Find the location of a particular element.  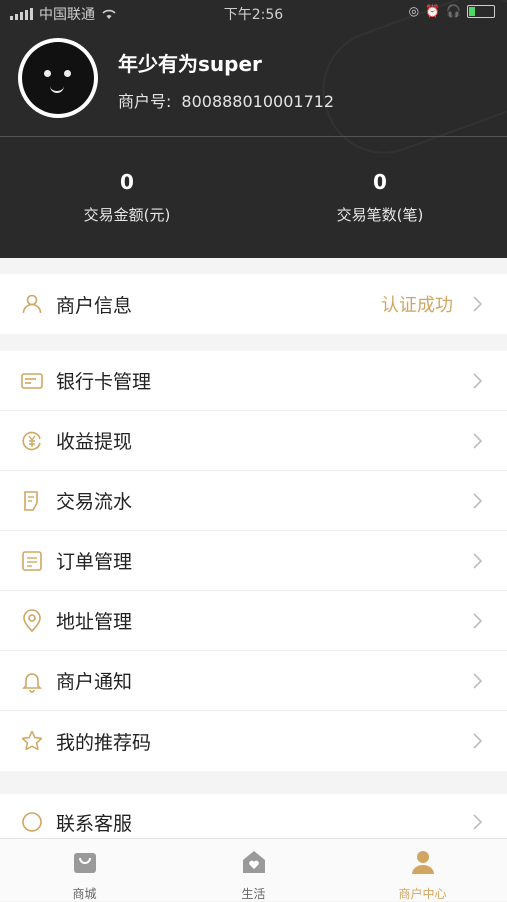

receipt-icon is located at coordinates (31, 501).